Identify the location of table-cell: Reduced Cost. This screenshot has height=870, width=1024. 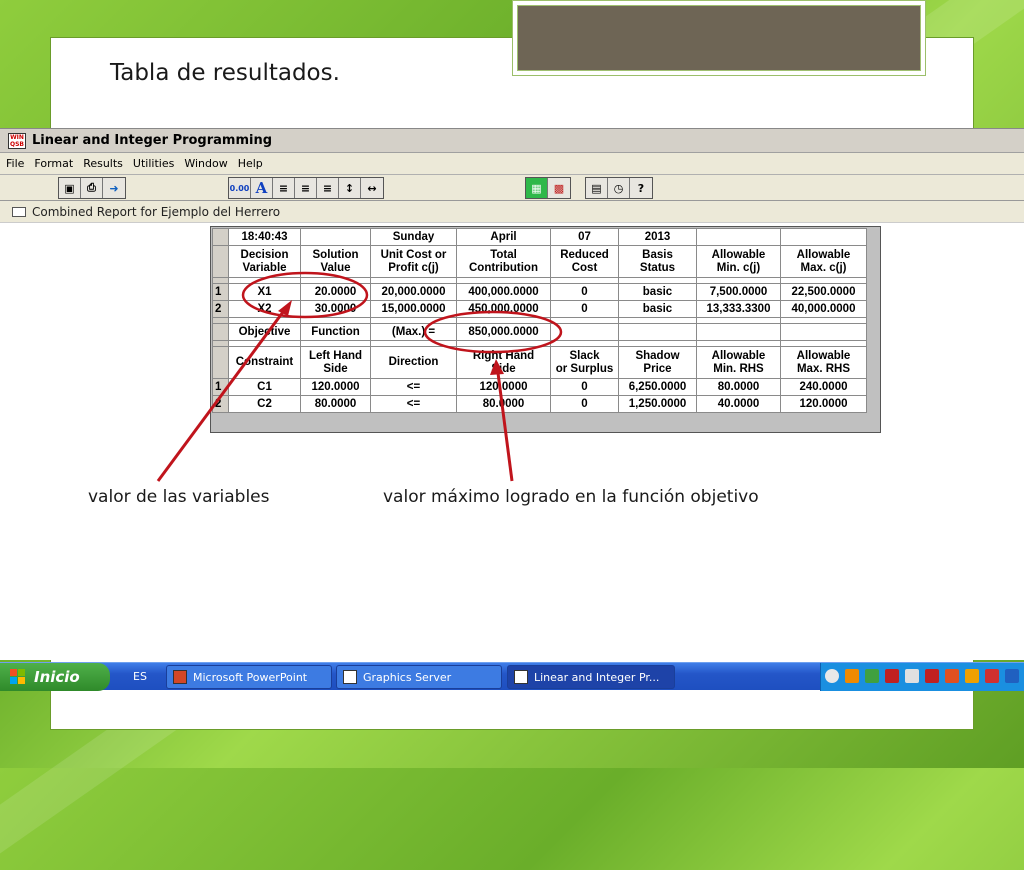
(584, 261).